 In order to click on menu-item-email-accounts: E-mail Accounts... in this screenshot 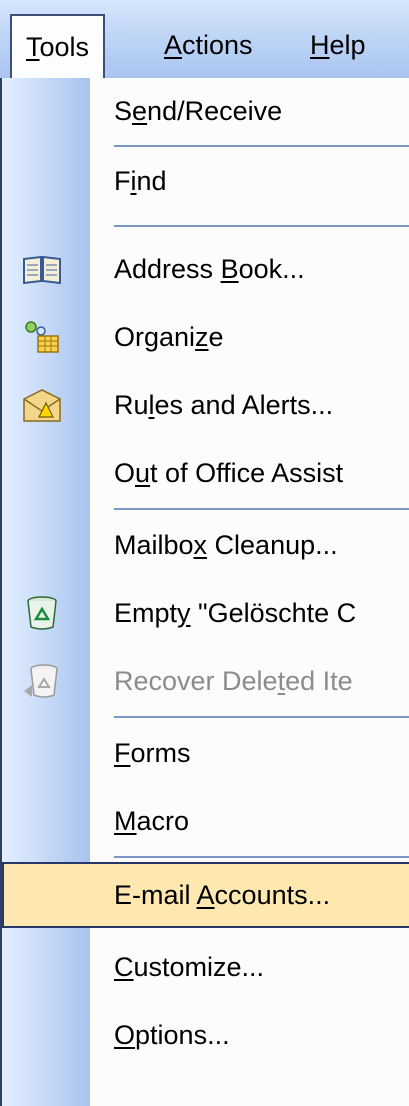, I will do `click(205, 895)`.